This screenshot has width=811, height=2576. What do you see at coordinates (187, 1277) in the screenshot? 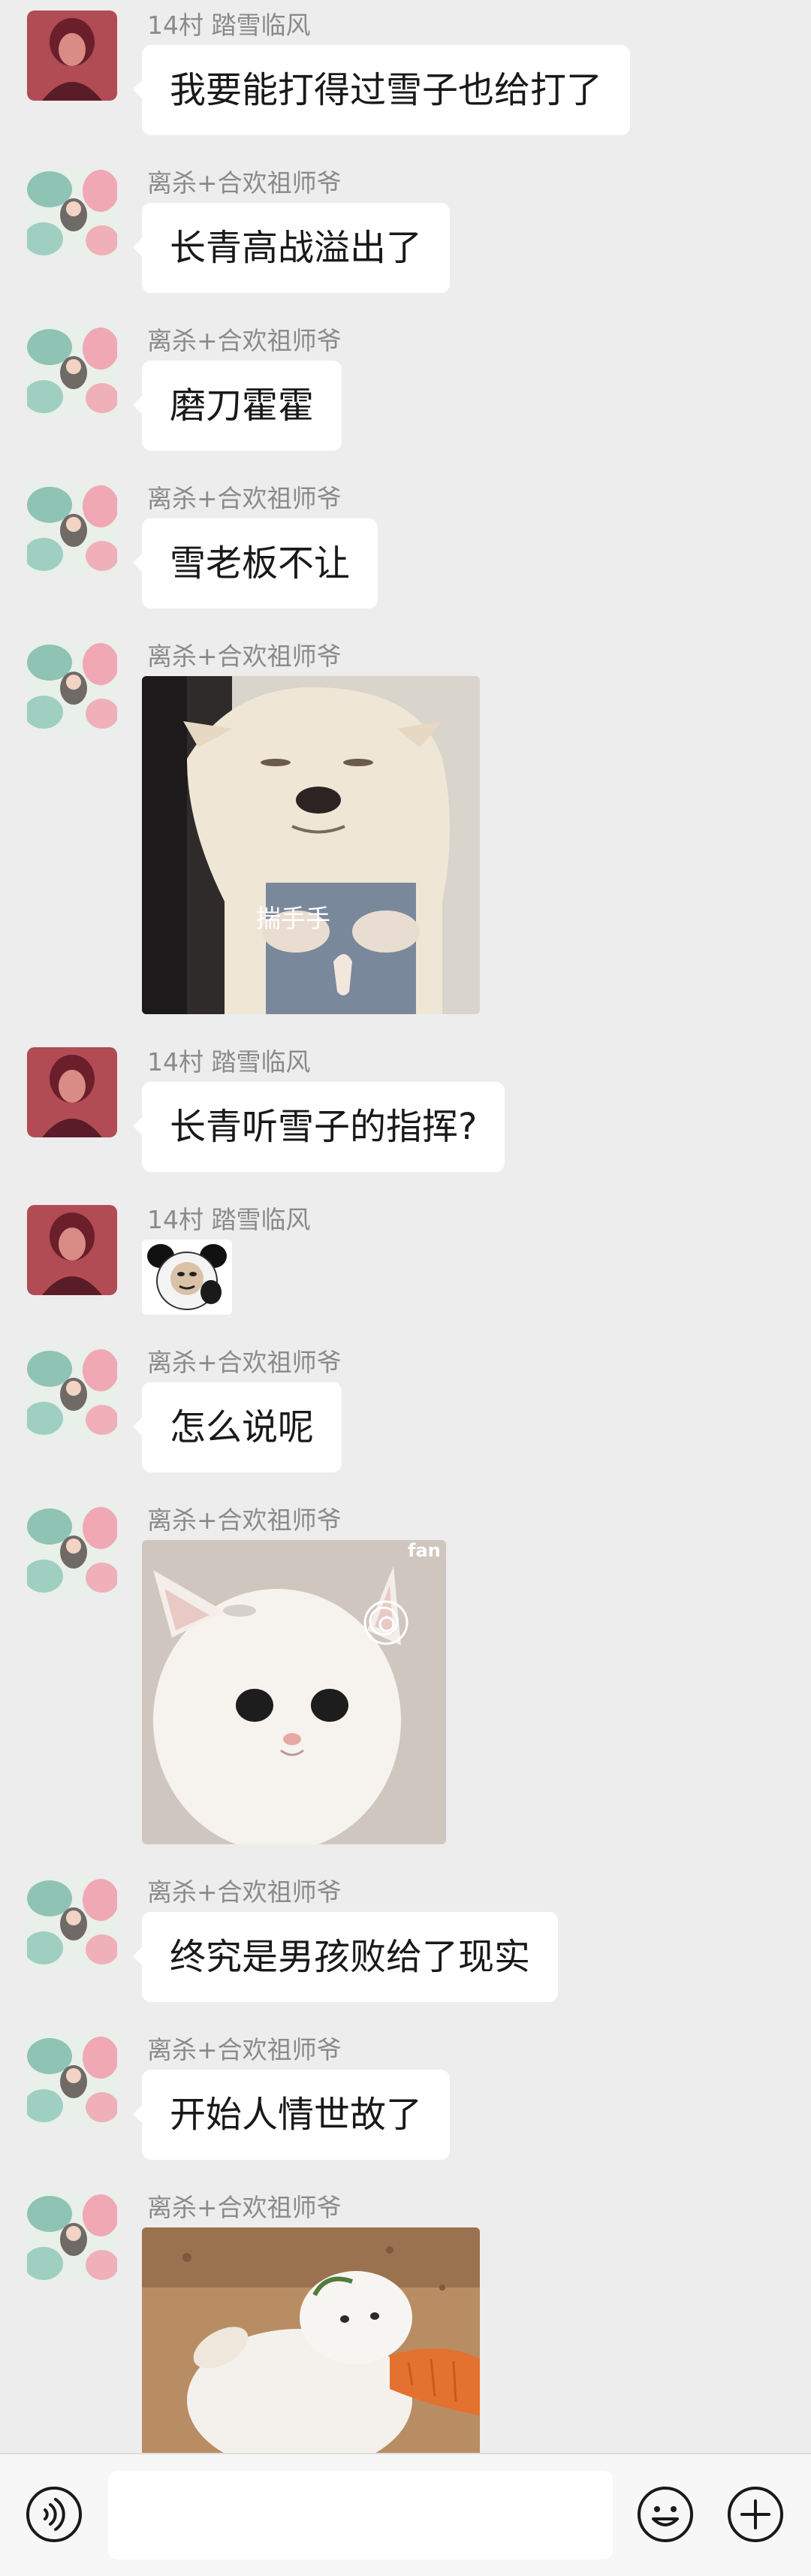
I see `panda-face-sticker` at bounding box center [187, 1277].